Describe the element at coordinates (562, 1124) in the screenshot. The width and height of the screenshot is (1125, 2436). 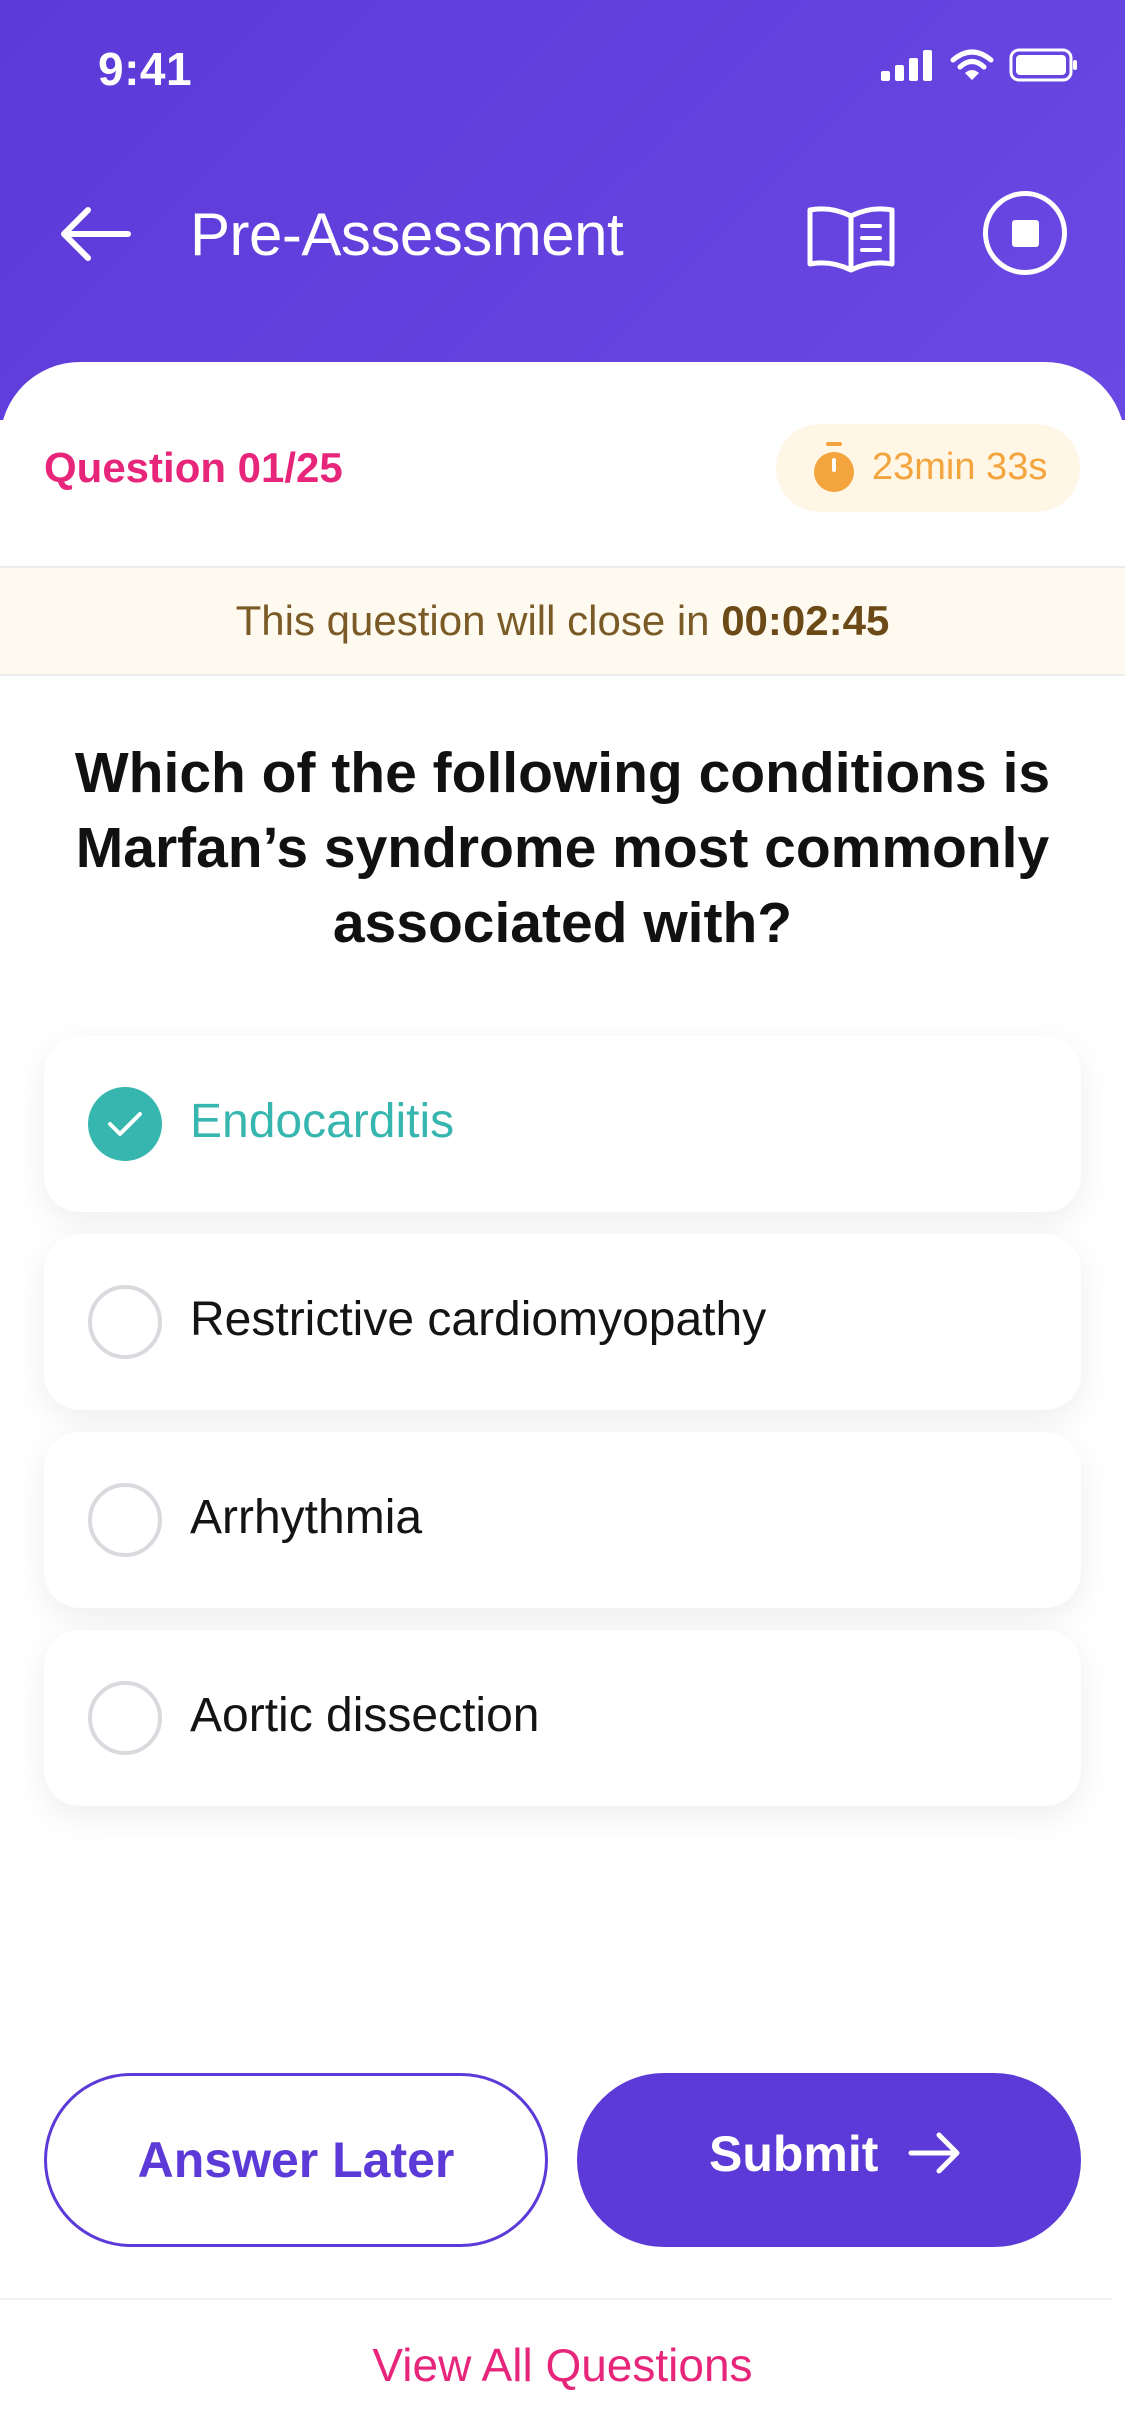
I see `option-endocarditis: Endocarditis` at that location.